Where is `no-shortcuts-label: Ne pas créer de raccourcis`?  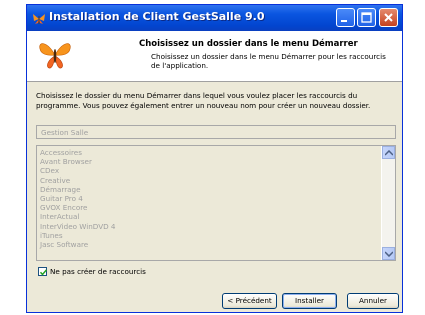
no-shortcuts-label: Ne pas créer de raccourcis is located at coordinates (98, 271).